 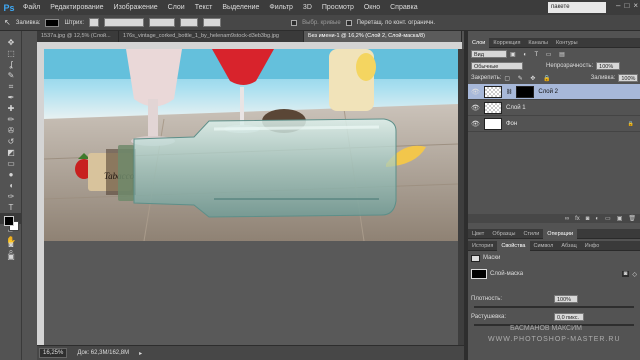 I want to click on minimize-icon: –, so click(x=618, y=5).